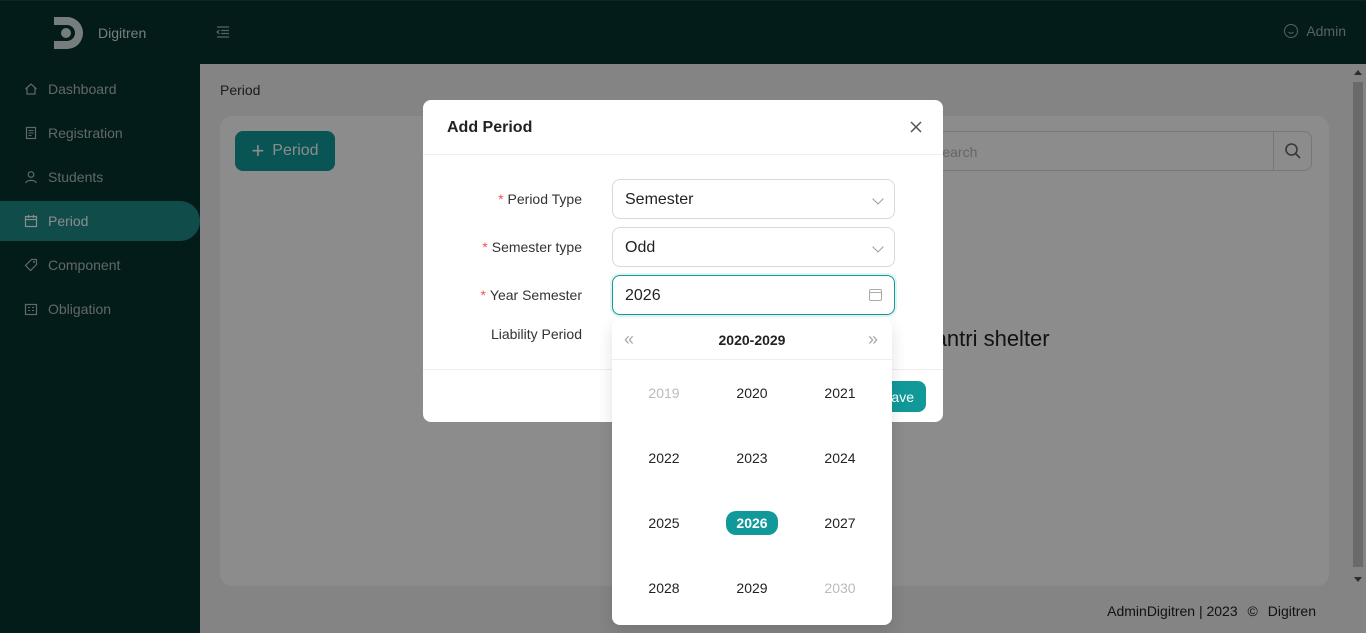 The width and height of the screenshot is (1366, 633). I want to click on year-semester-value: 2026, so click(643, 295).